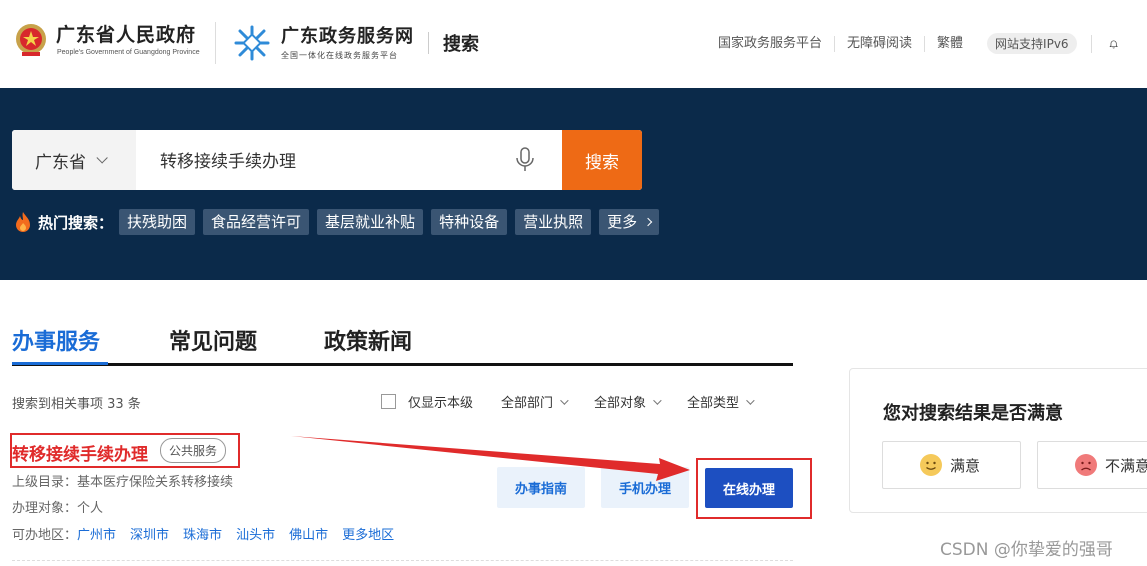  What do you see at coordinates (149, 535) in the screenshot?
I see `region-link: 深圳市` at bounding box center [149, 535].